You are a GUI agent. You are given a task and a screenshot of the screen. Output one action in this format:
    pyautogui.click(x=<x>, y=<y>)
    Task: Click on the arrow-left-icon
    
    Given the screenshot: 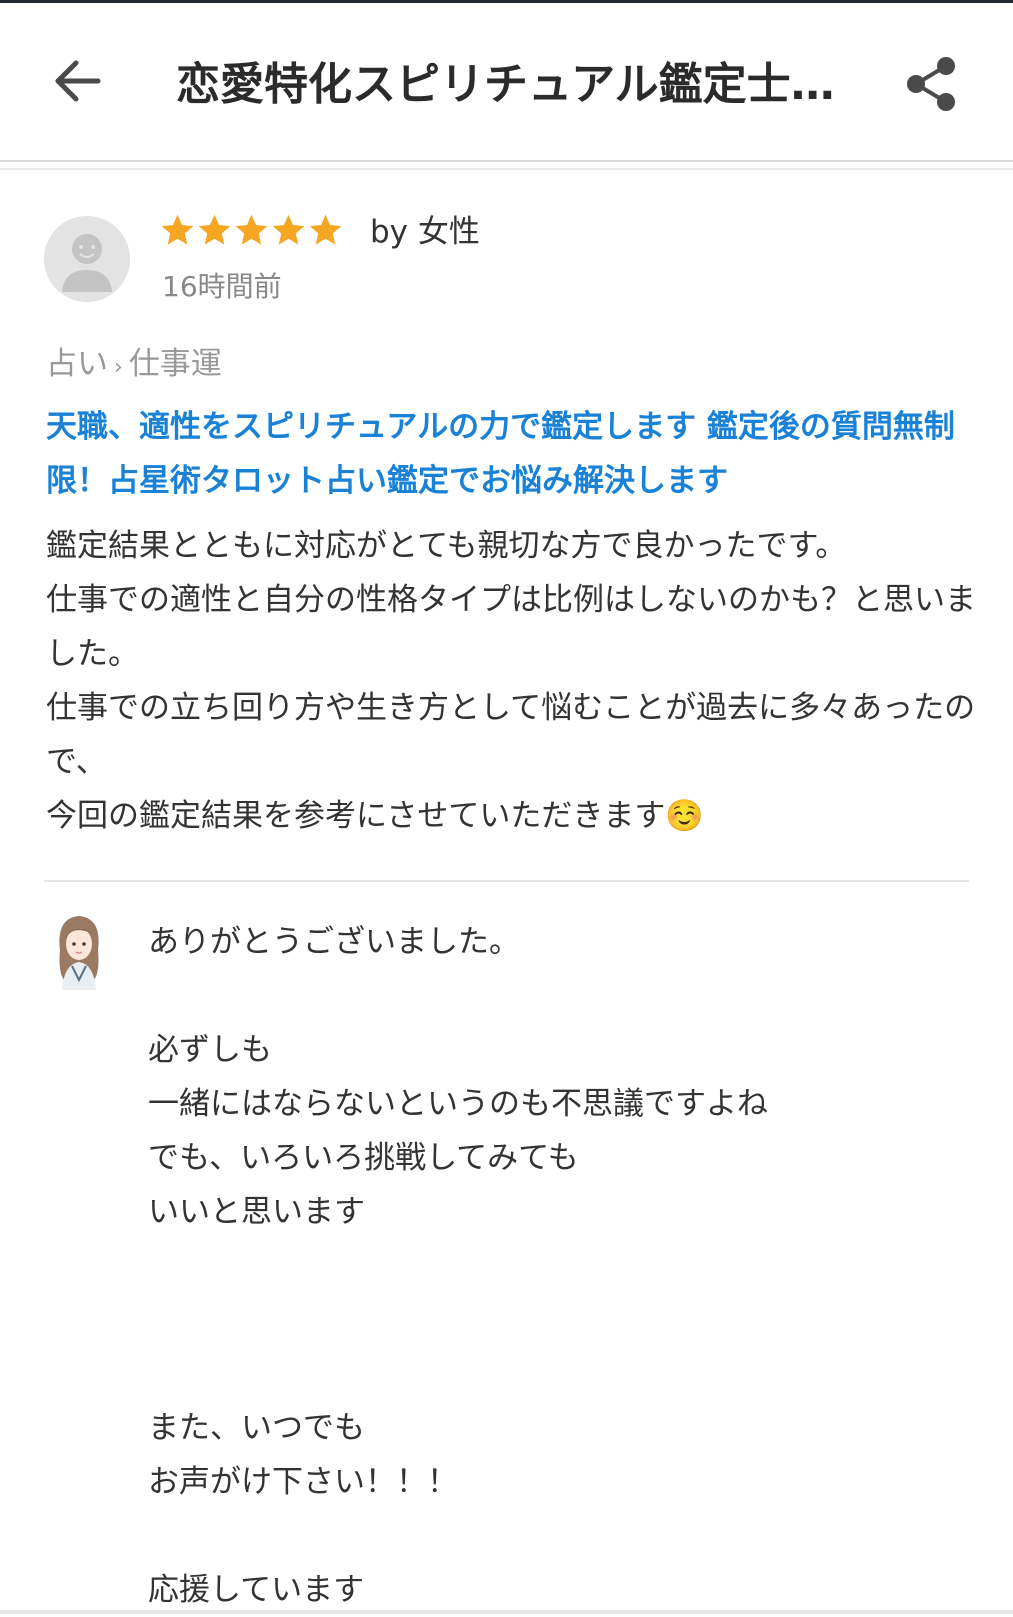 What is the action you would take?
    pyautogui.click(x=78, y=81)
    